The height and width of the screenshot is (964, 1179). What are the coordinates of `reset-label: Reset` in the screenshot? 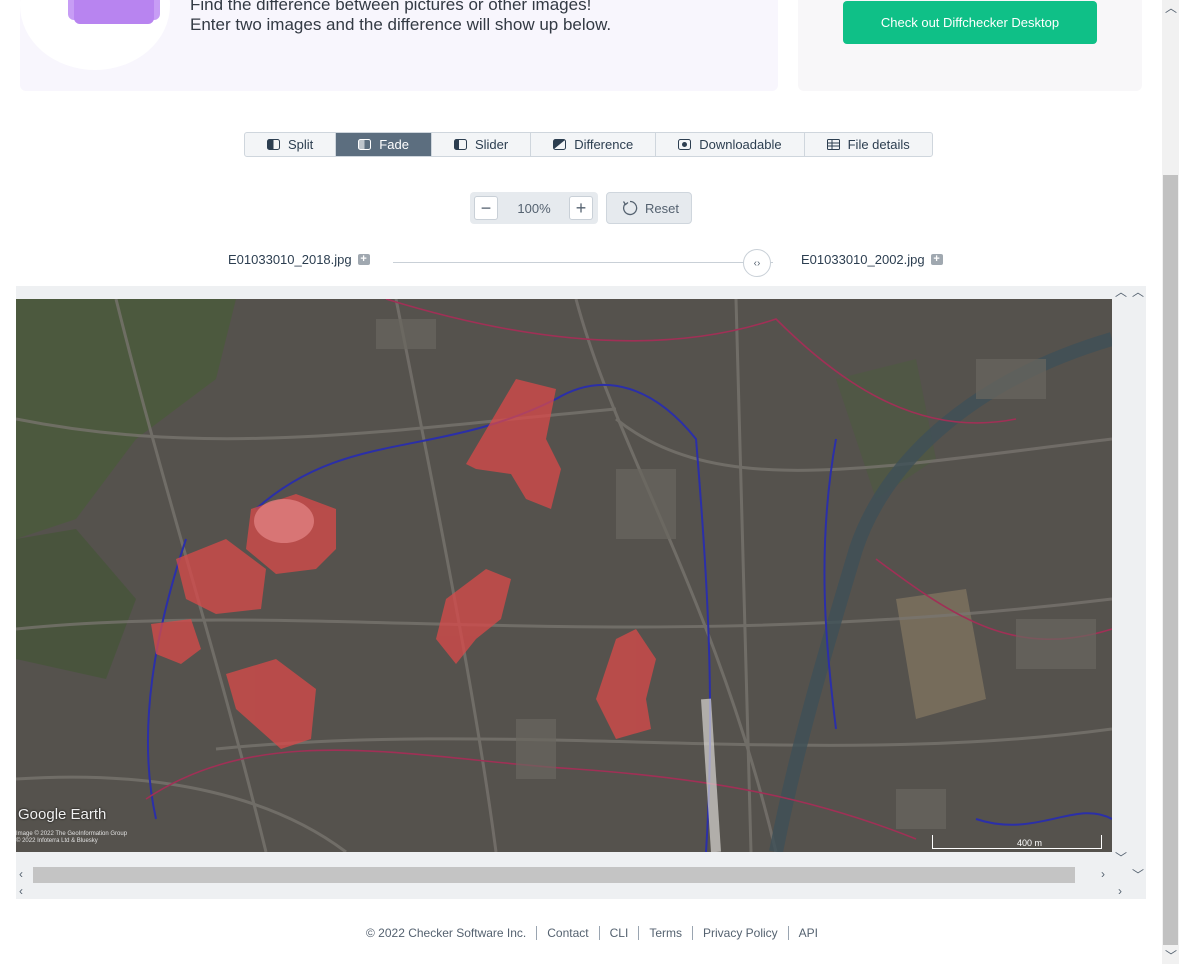 It's located at (662, 208).